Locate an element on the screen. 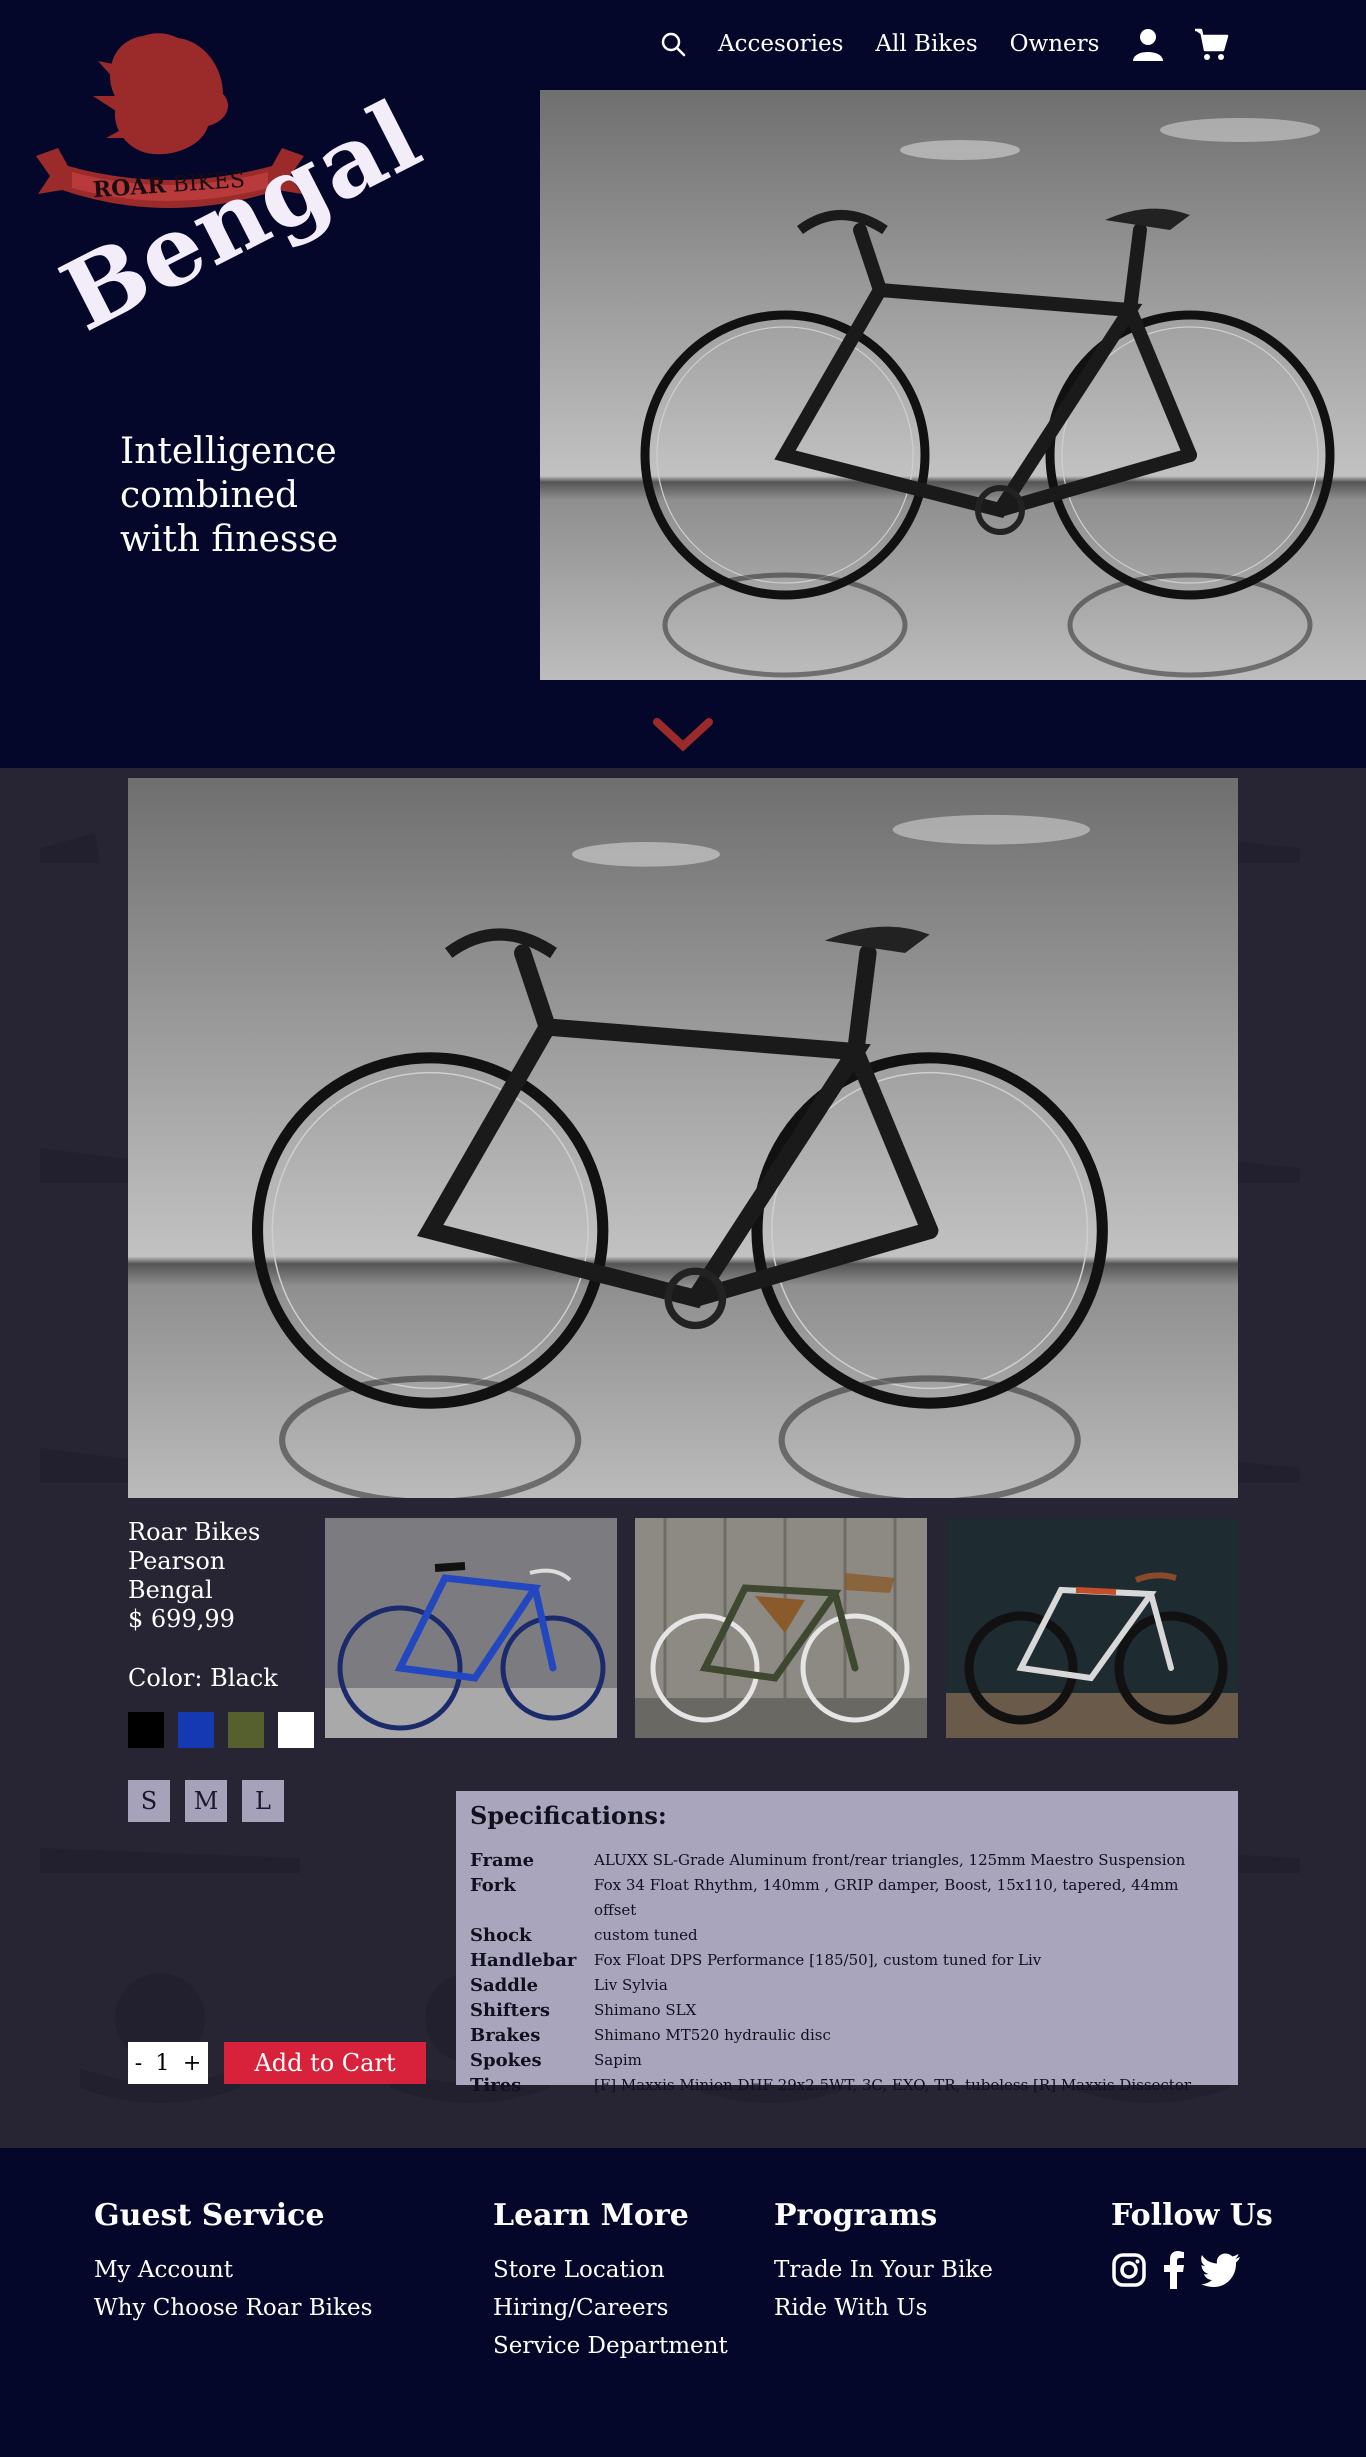 This screenshot has height=2457, width=1366. search-icon is located at coordinates (673, 44).